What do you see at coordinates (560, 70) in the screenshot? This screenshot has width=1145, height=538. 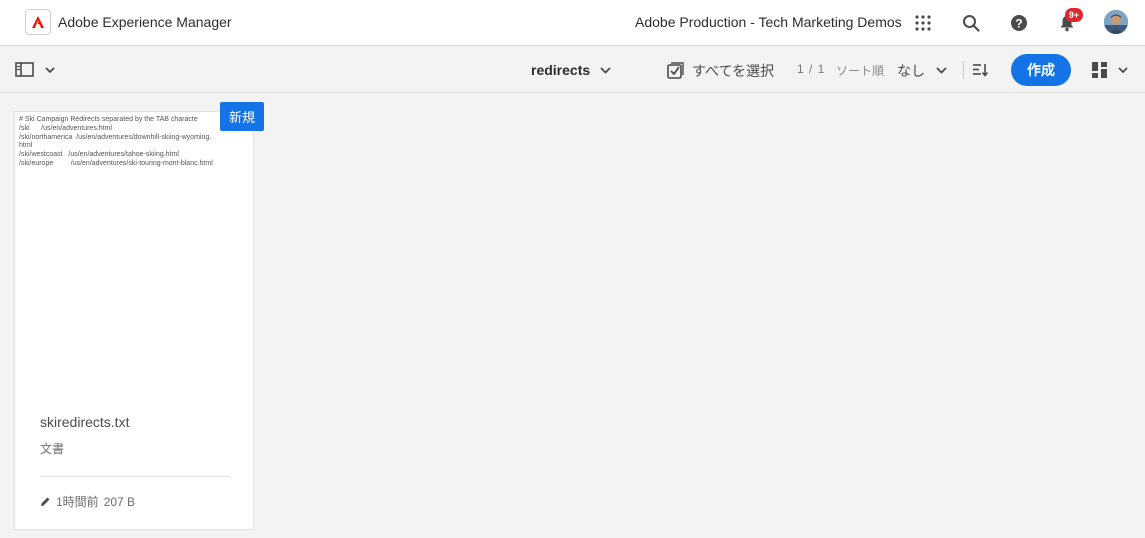 I see `folder-path-label: redirects` at bounding box center [560, 70].